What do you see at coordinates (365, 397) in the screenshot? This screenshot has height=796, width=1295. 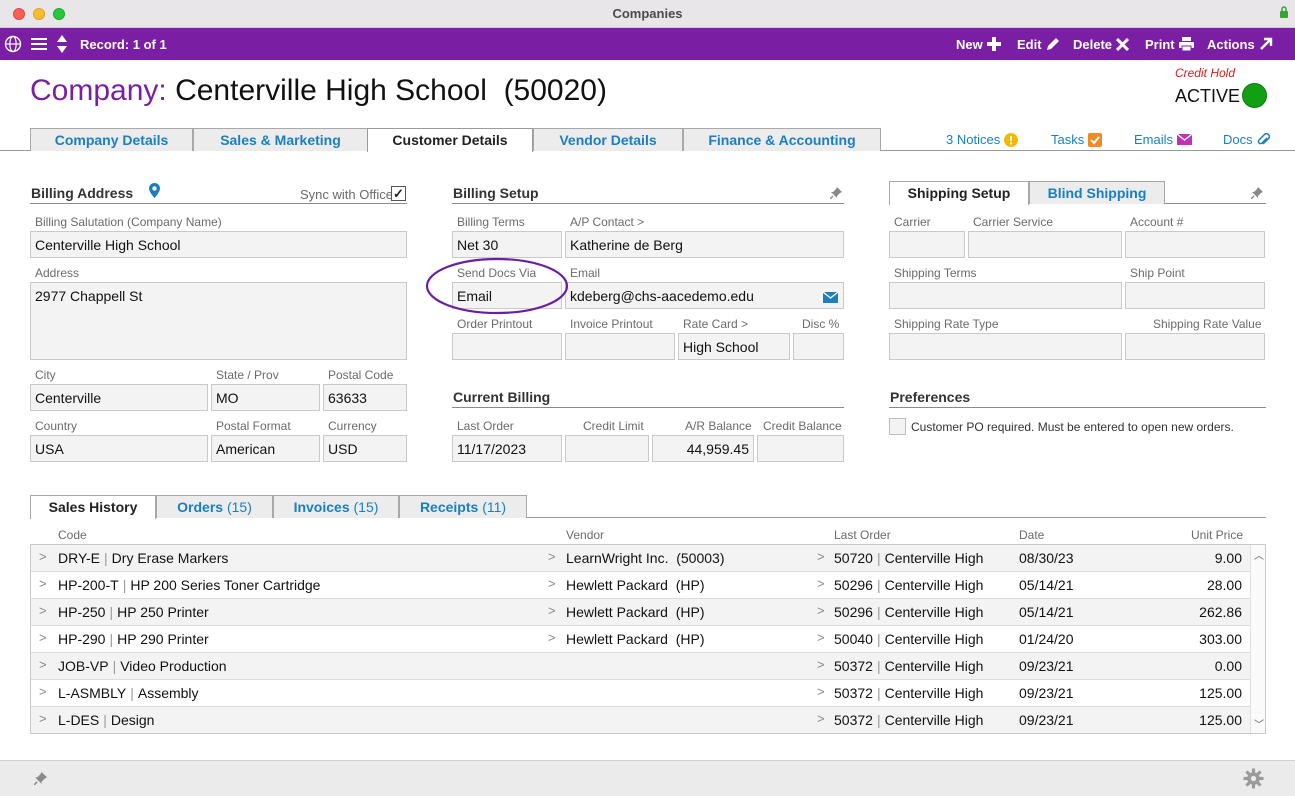 I see `postal-code-field: 63633` at bounding box center [365, 397].